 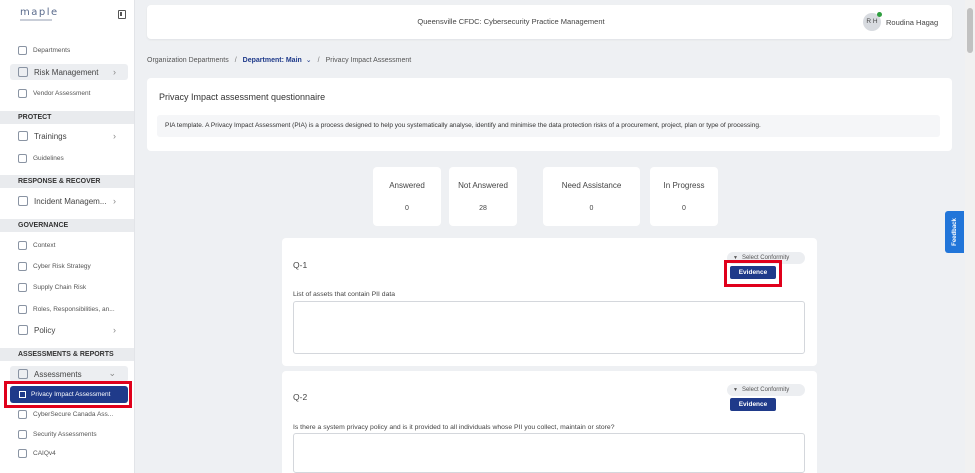 I want to click on sidebar-item-security-assessments: Security Assessments, so click(x=57, y=434).